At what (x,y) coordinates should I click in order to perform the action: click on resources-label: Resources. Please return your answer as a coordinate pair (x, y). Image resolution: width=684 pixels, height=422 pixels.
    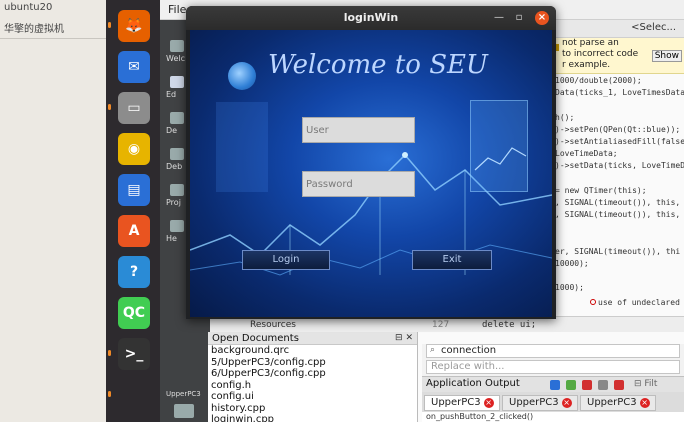
    Looking at the image, I should click on (273, 325).